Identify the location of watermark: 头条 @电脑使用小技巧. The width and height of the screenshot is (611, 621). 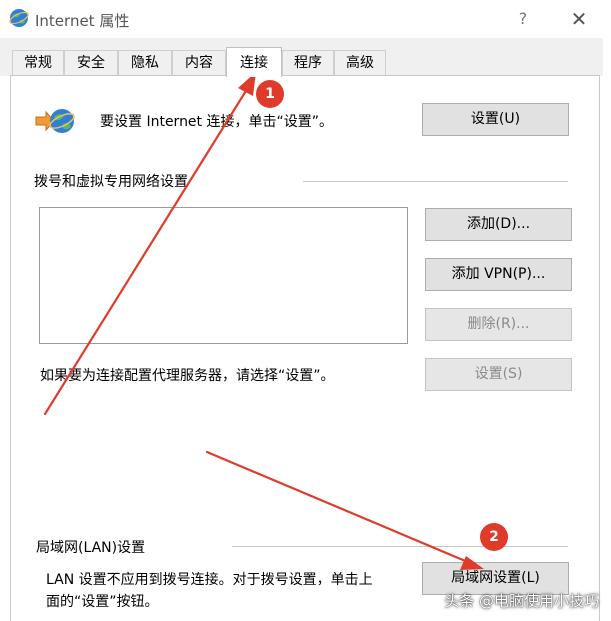
(521, 601).